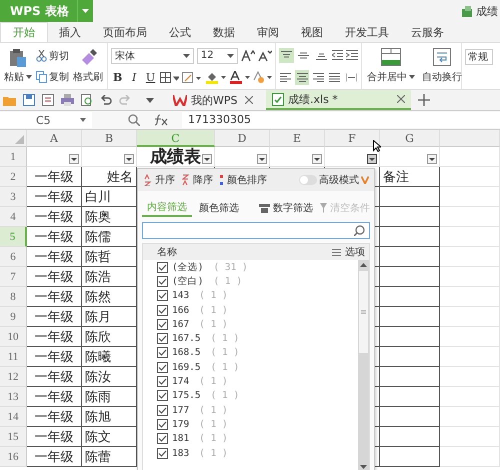 The width and height of the screenshot is (500, 470). I want to click on row-header: 15, so click(13, 437).